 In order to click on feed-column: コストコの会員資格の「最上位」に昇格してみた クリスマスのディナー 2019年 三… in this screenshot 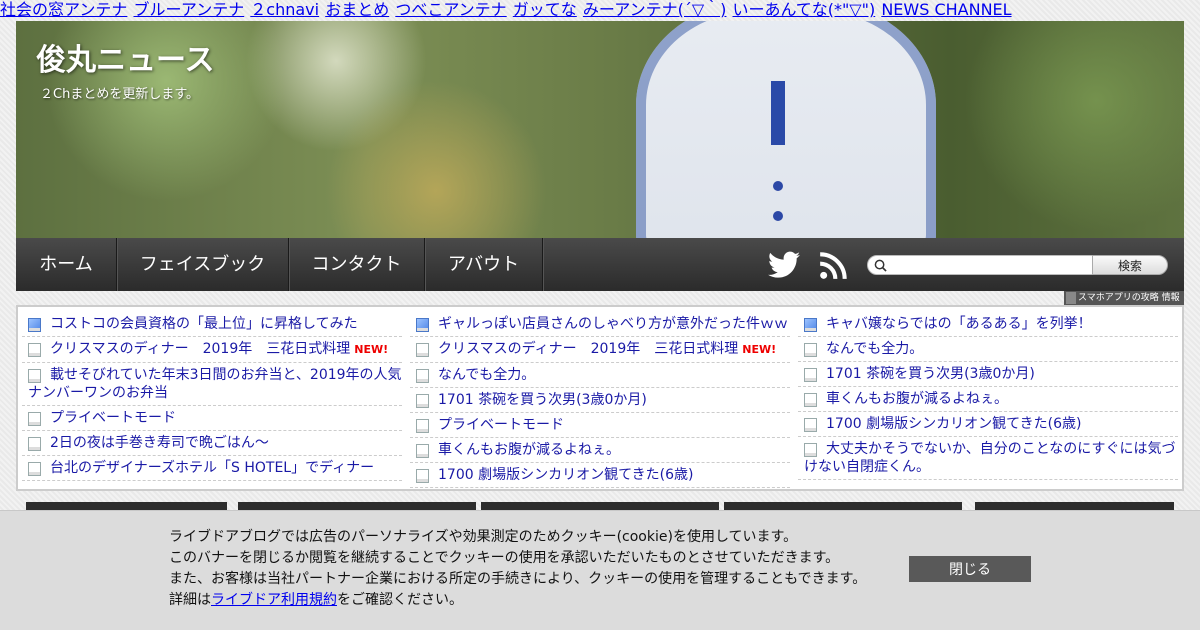, I will do `click(212, 396)`.